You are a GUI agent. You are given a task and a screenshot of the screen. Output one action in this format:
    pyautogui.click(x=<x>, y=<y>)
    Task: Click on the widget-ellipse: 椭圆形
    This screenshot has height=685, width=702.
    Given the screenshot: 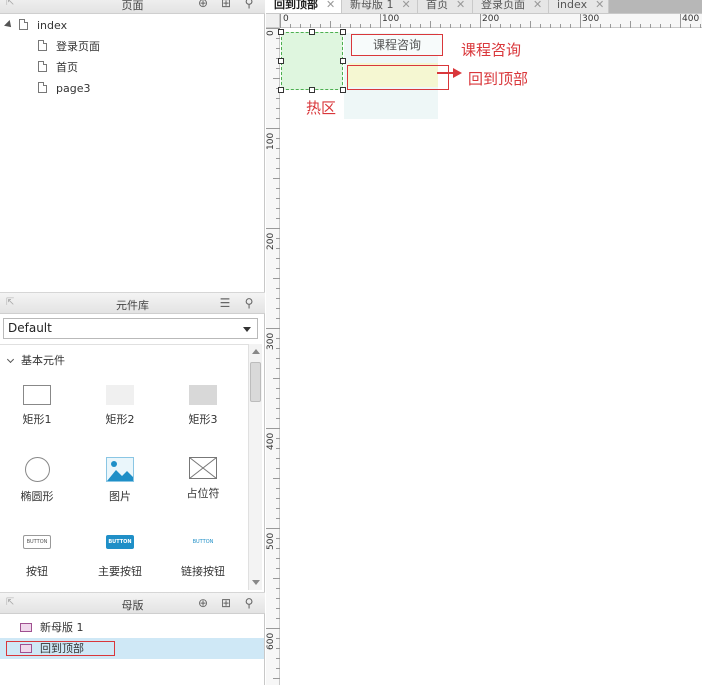 What is the action you would take?
    pyautogui.click(x=37, y=480)
    